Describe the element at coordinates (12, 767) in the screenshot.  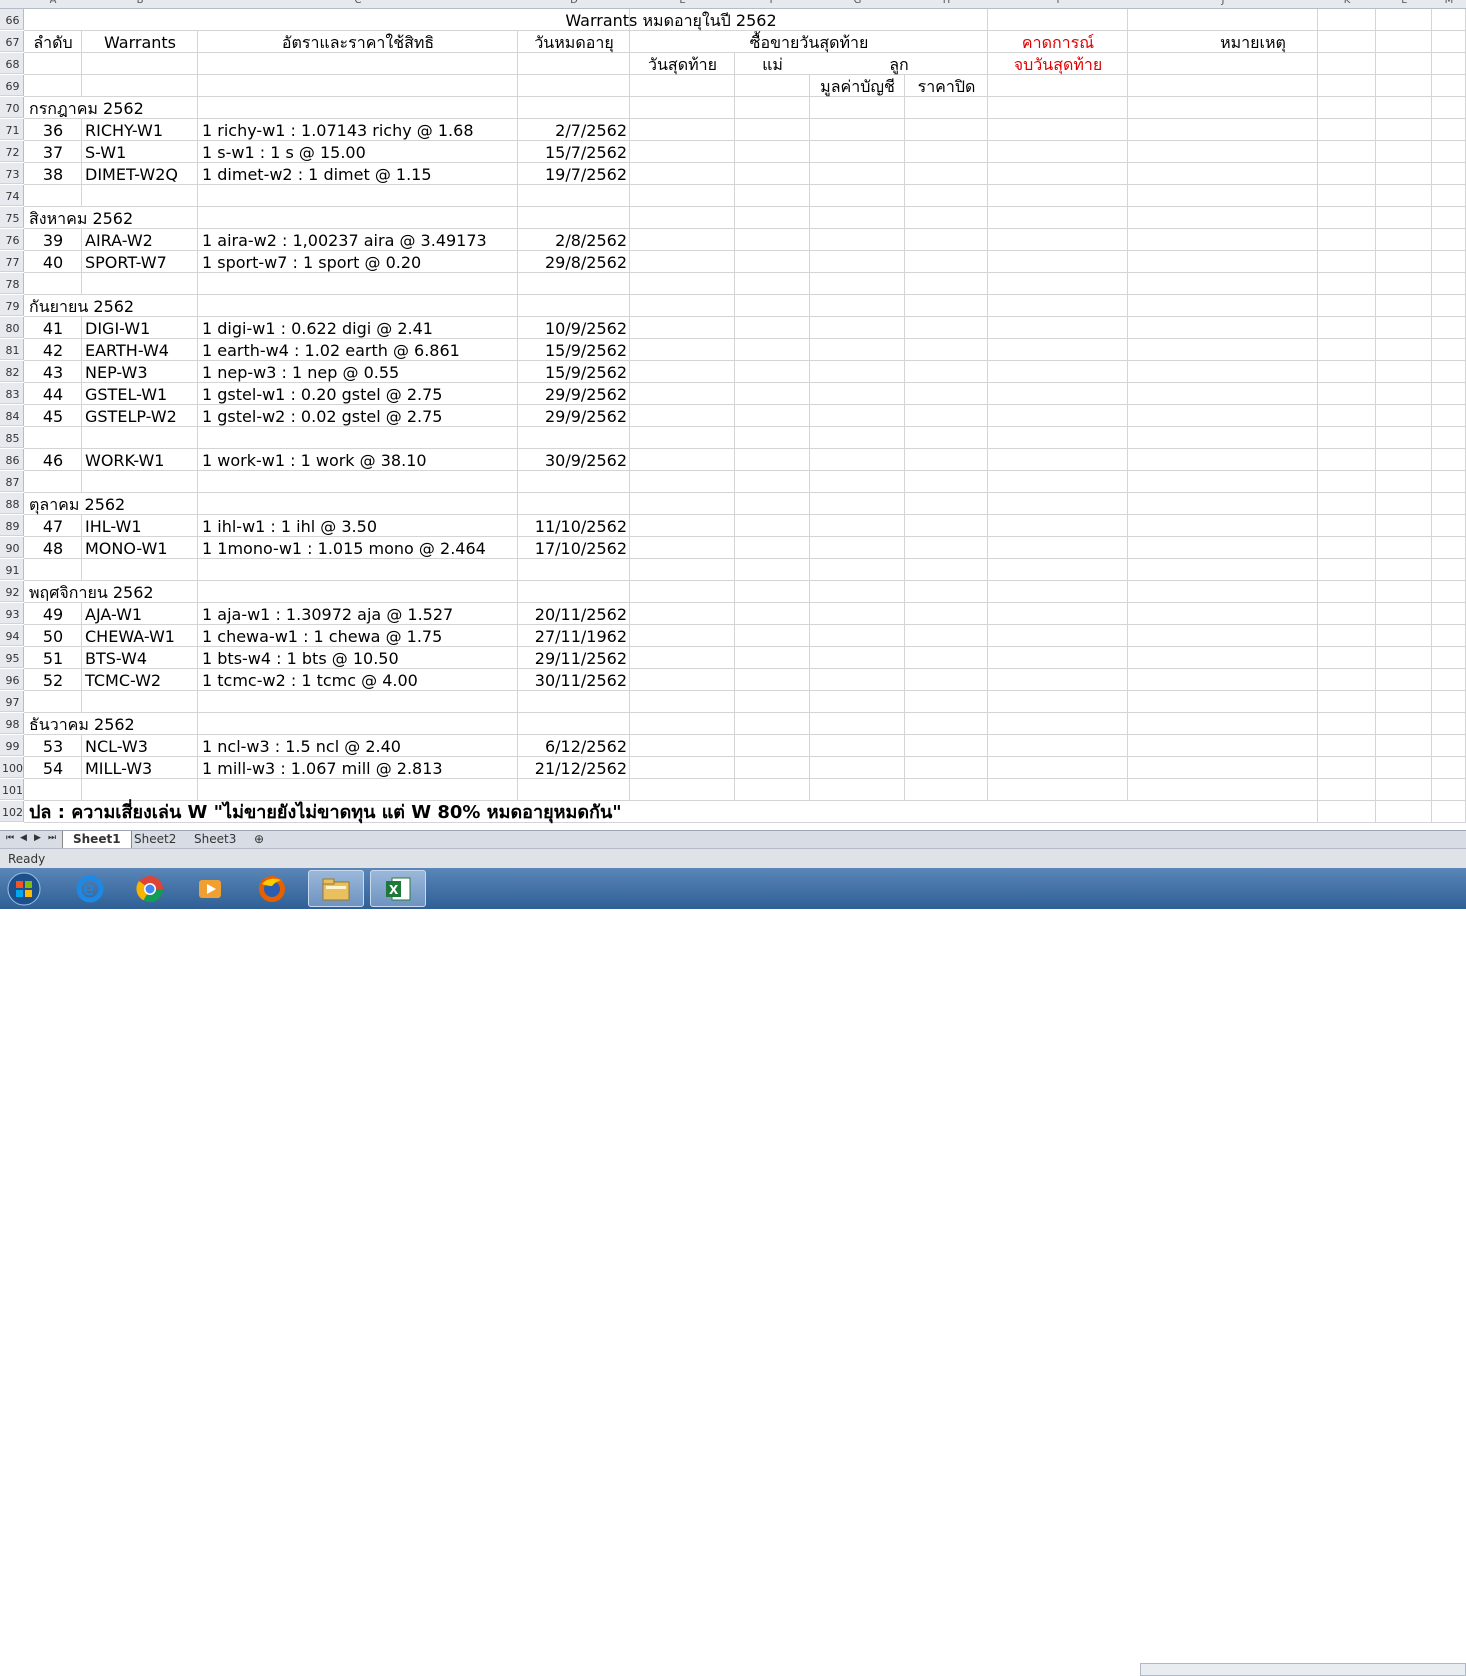
I see `row-header: 100` at that location.